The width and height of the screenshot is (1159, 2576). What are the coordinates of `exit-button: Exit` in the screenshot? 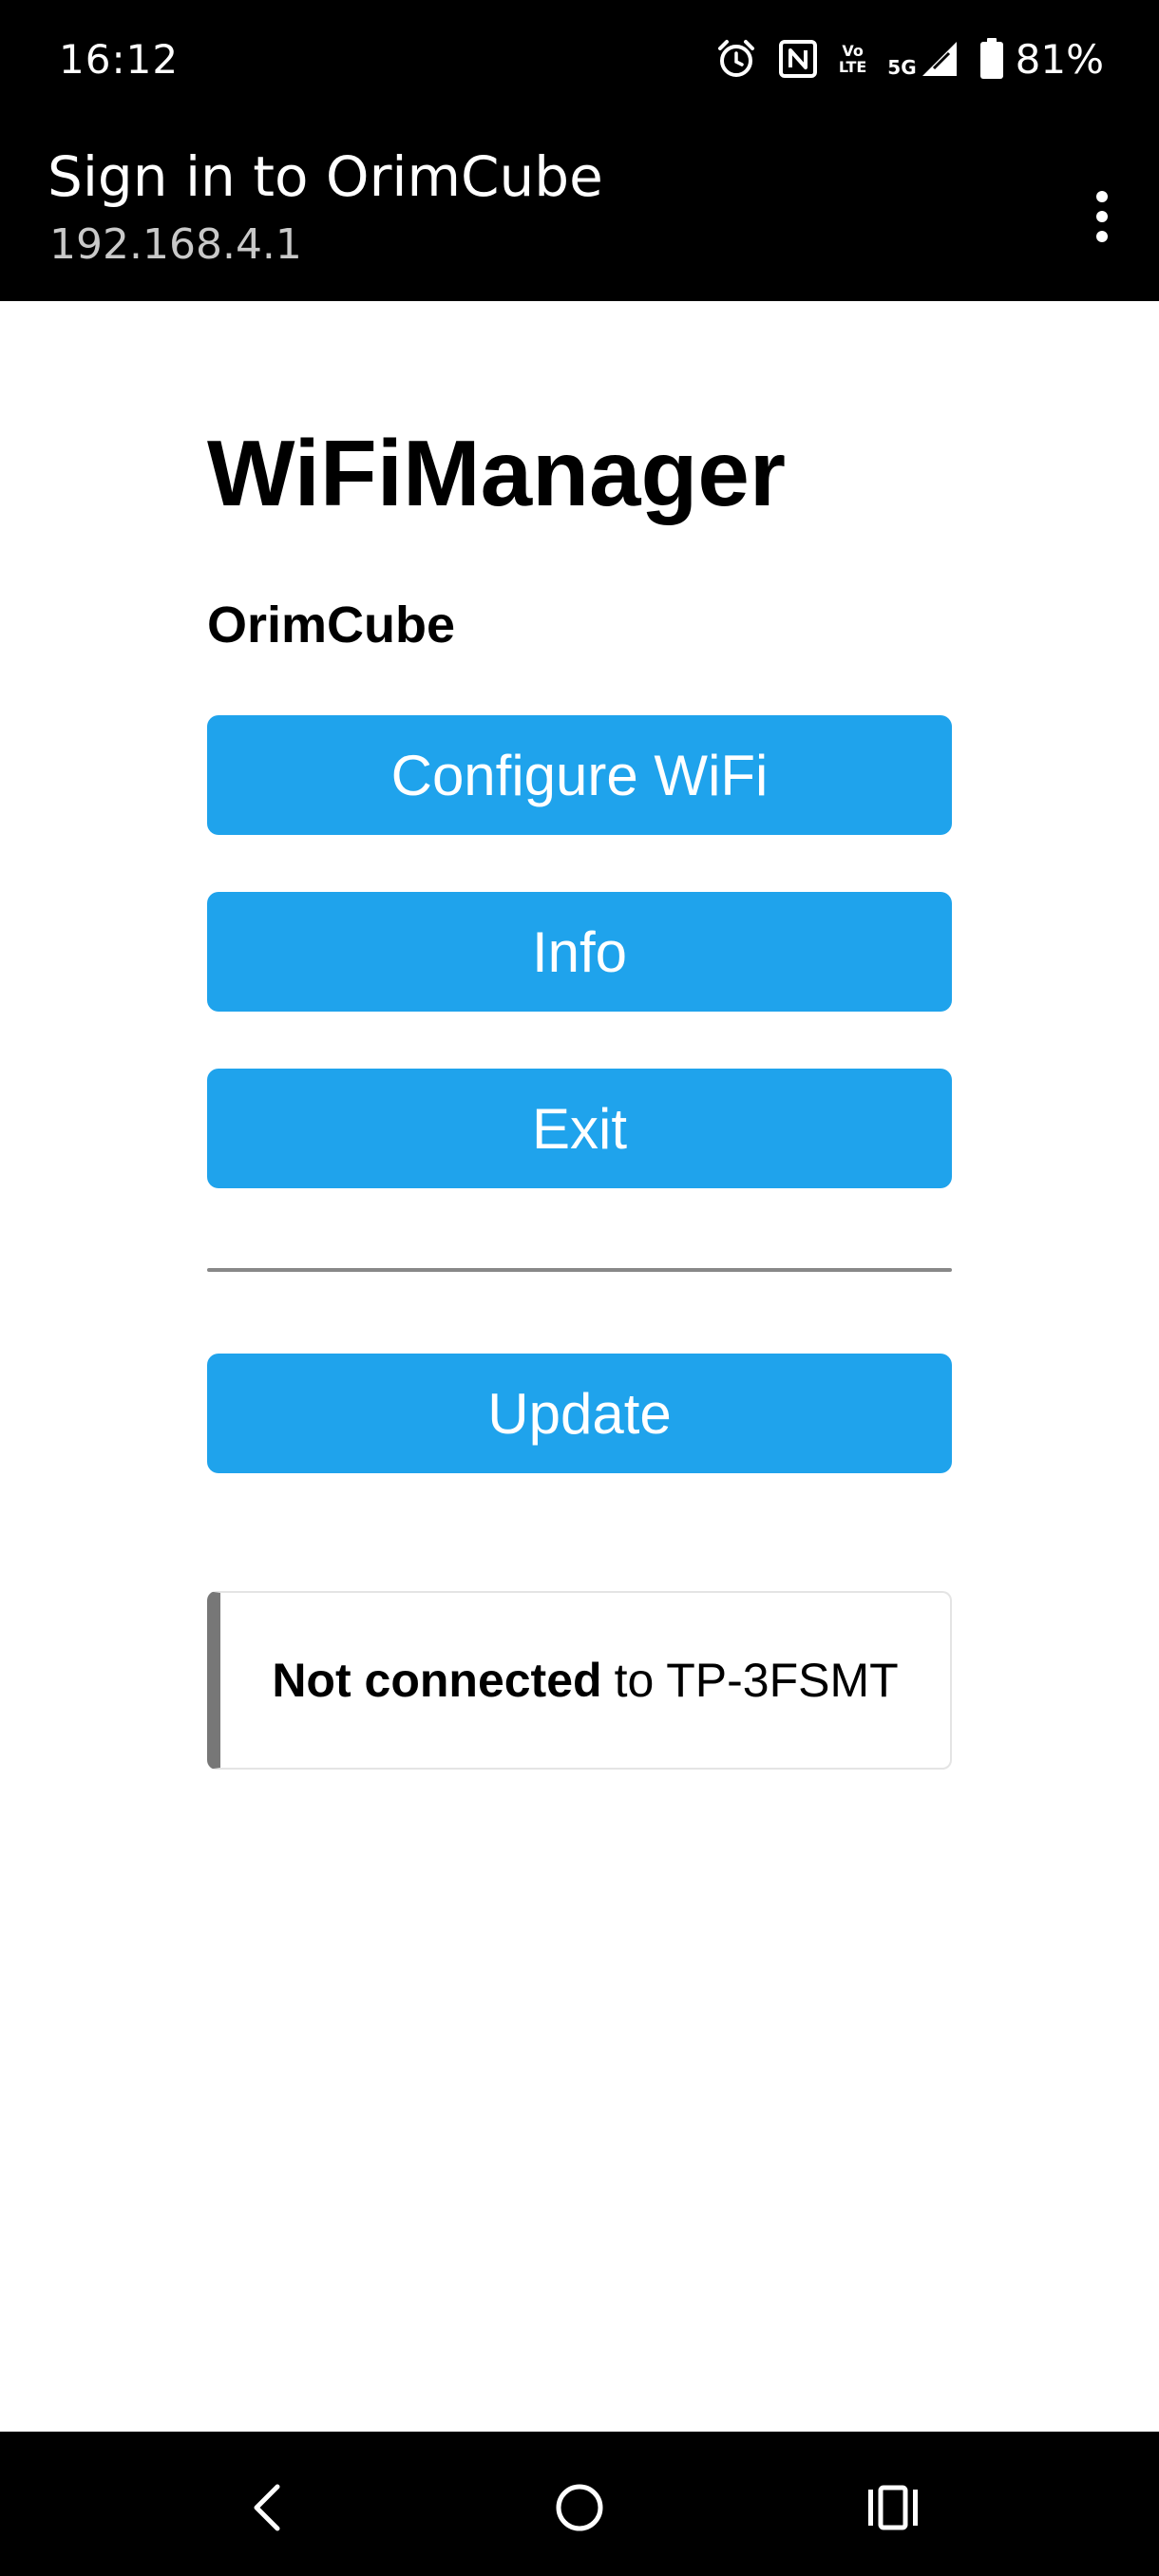 It's located at (579, 1128).